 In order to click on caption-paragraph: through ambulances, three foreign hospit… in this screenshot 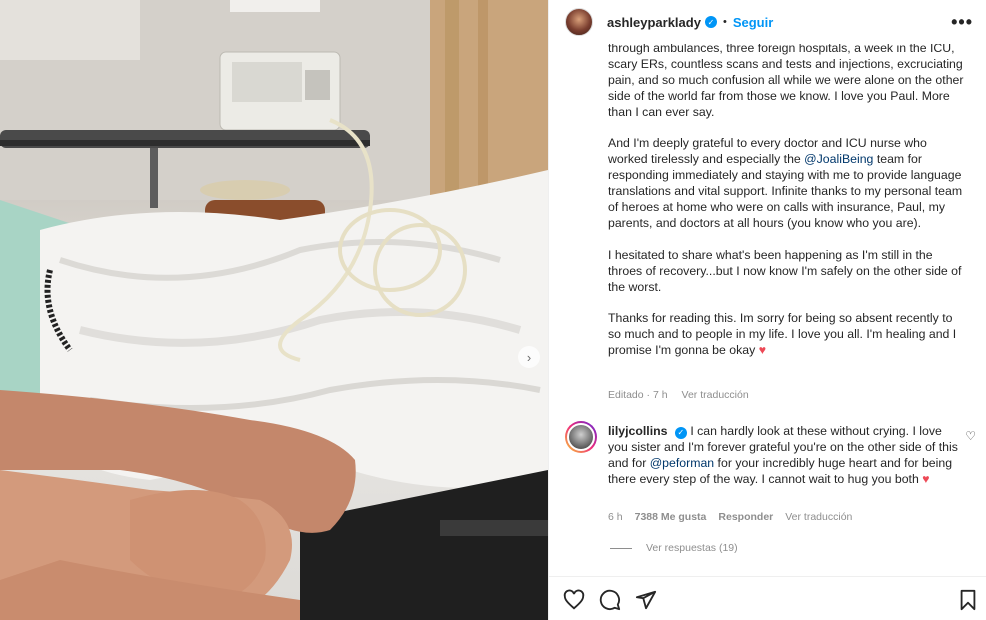, I will do `click(786, 80)`.